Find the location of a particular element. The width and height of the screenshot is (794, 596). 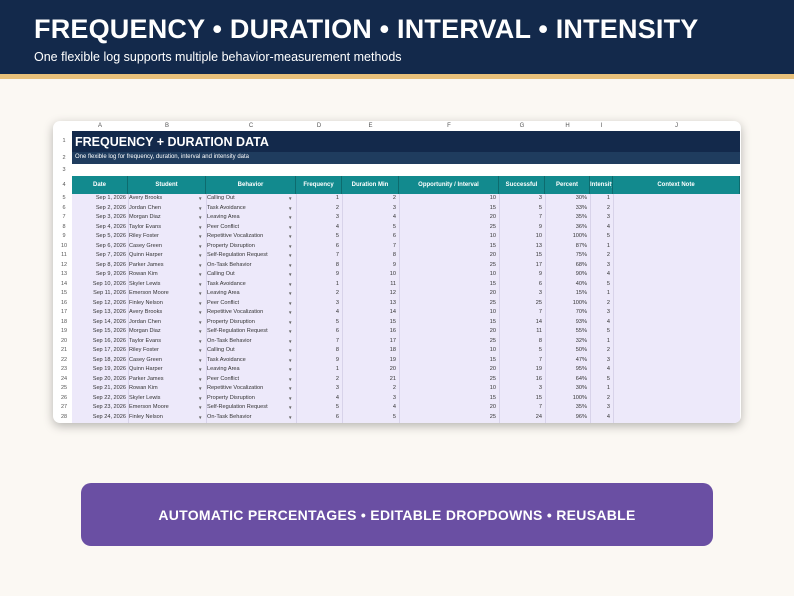

opportunity-cell: 20 is located at coordinates (447, 370).